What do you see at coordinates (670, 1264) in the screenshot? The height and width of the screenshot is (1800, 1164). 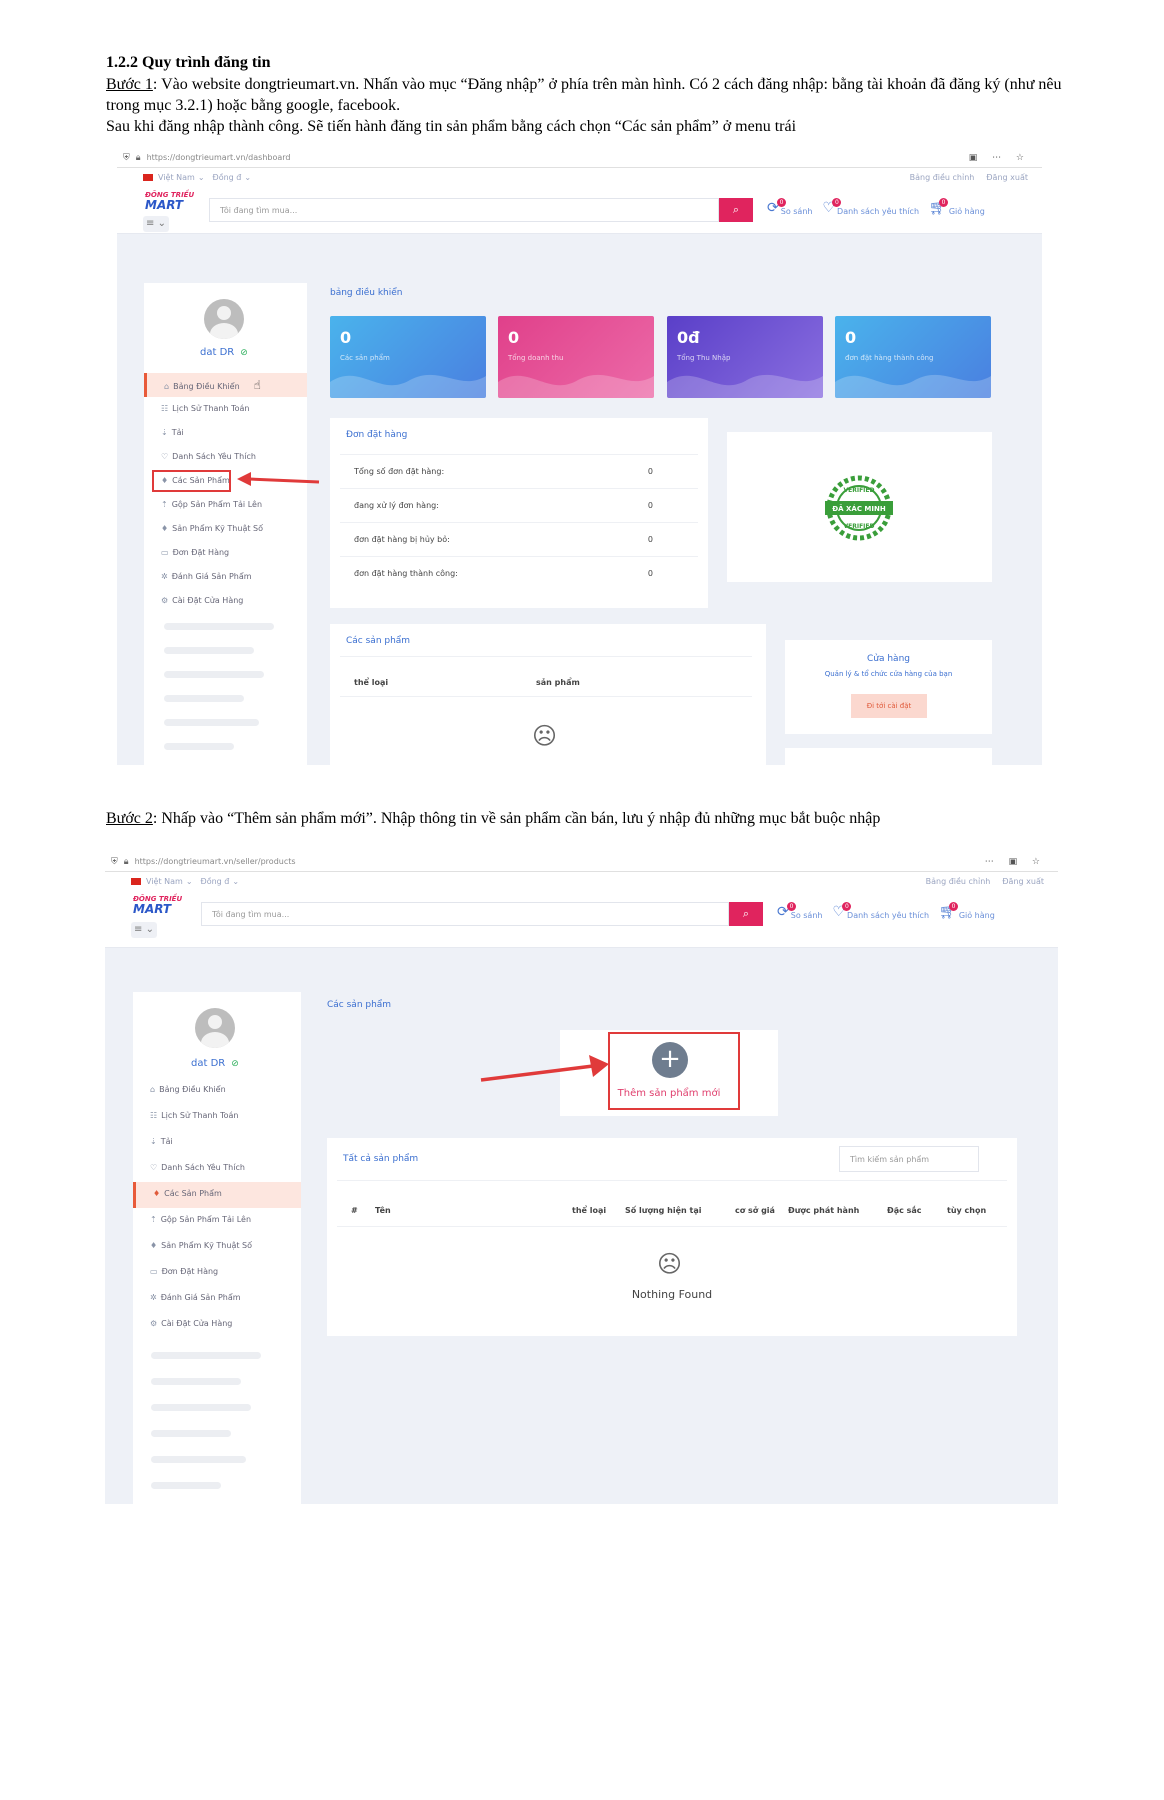 I see `sad-face-icon: ☹` at bounding box center [670, 1264].